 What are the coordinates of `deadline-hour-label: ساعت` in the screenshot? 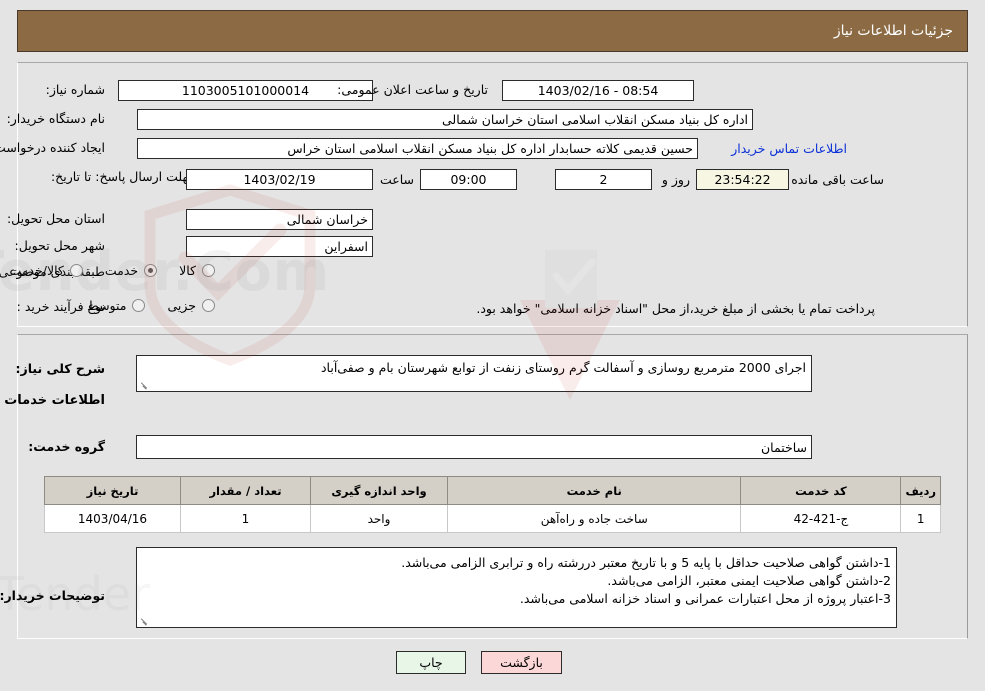 It's located at (396, 179).